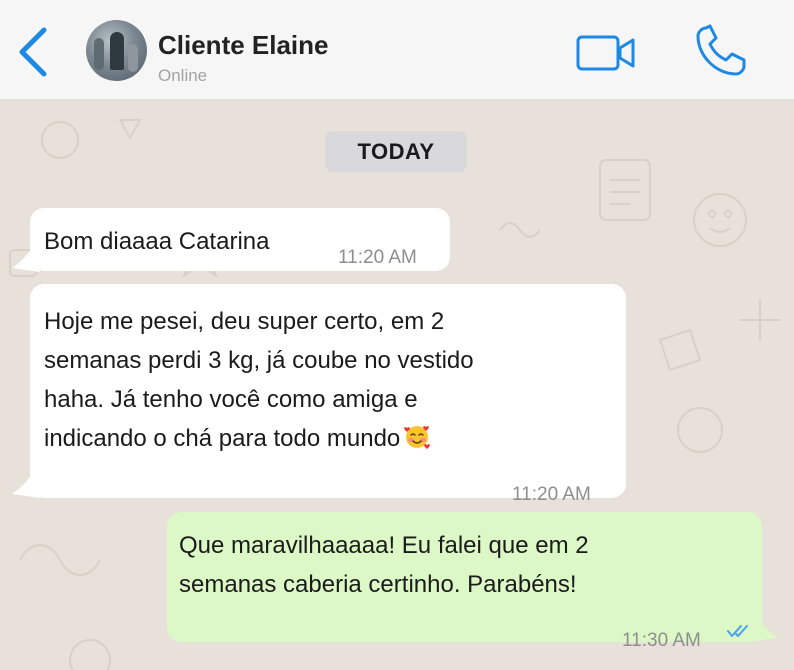 This screenshot has width=794, height=670. Describe the element at coordinates (259, 360) in the screenshot. I see `message-line: semanas perdi 3 kg, já coube no vestido` at that location.